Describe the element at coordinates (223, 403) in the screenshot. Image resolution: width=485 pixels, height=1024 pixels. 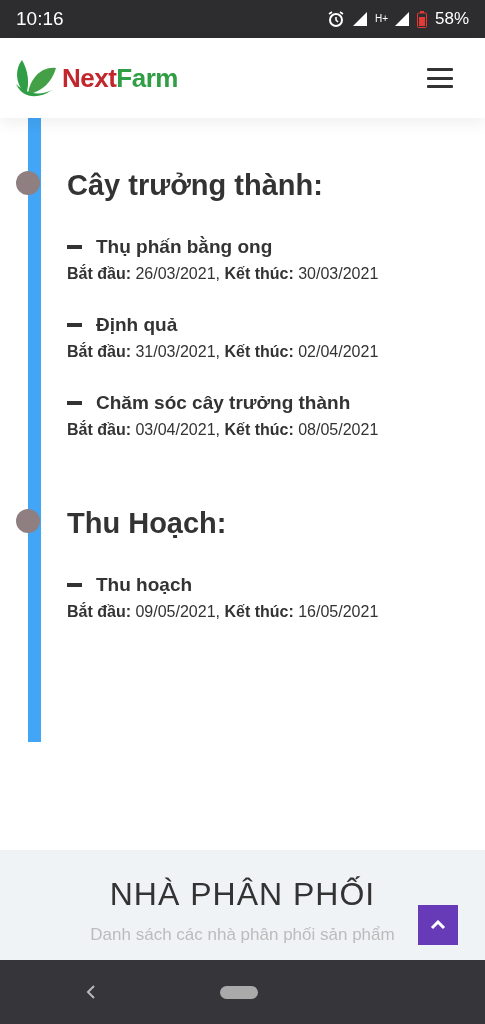
I see `task-name: Chăm sóc cây trưởng thành` at that location.